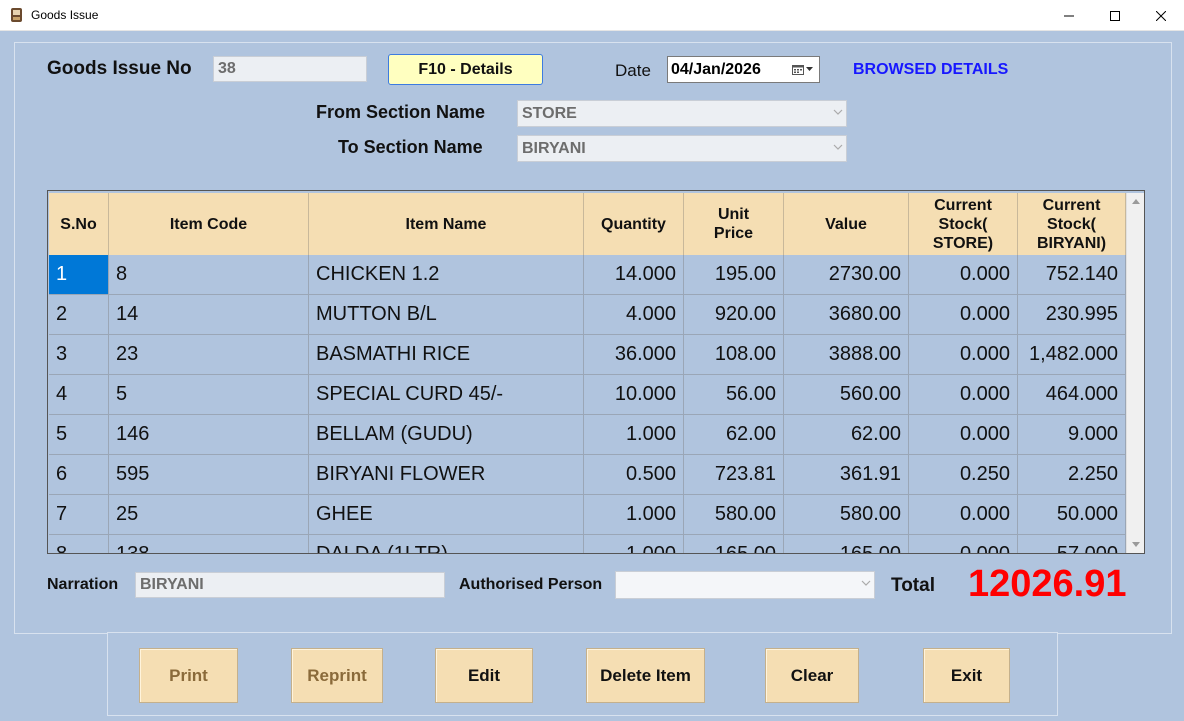  I want to click on cell-stock-store: 0.250, so click(963, 475).